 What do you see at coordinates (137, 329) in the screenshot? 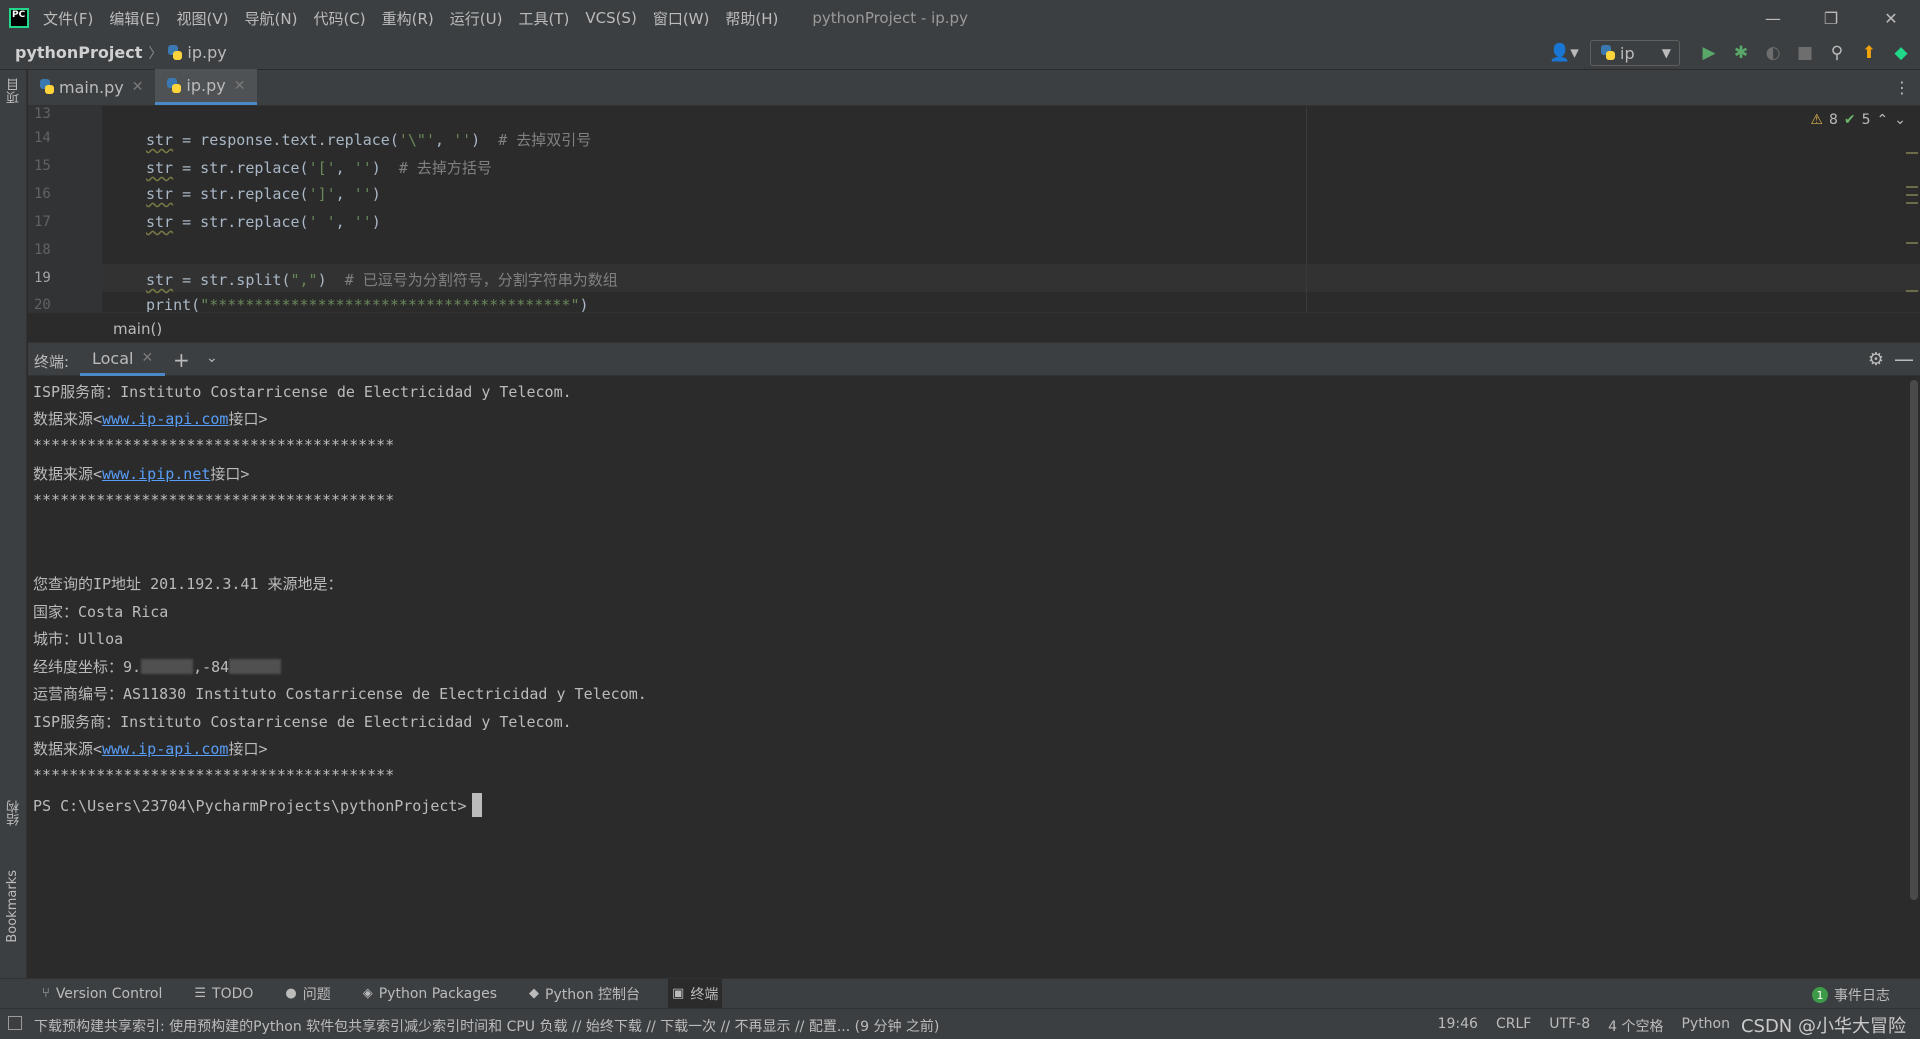
I see `function-breadcrumb: main()` at bounding box center [137, 329].